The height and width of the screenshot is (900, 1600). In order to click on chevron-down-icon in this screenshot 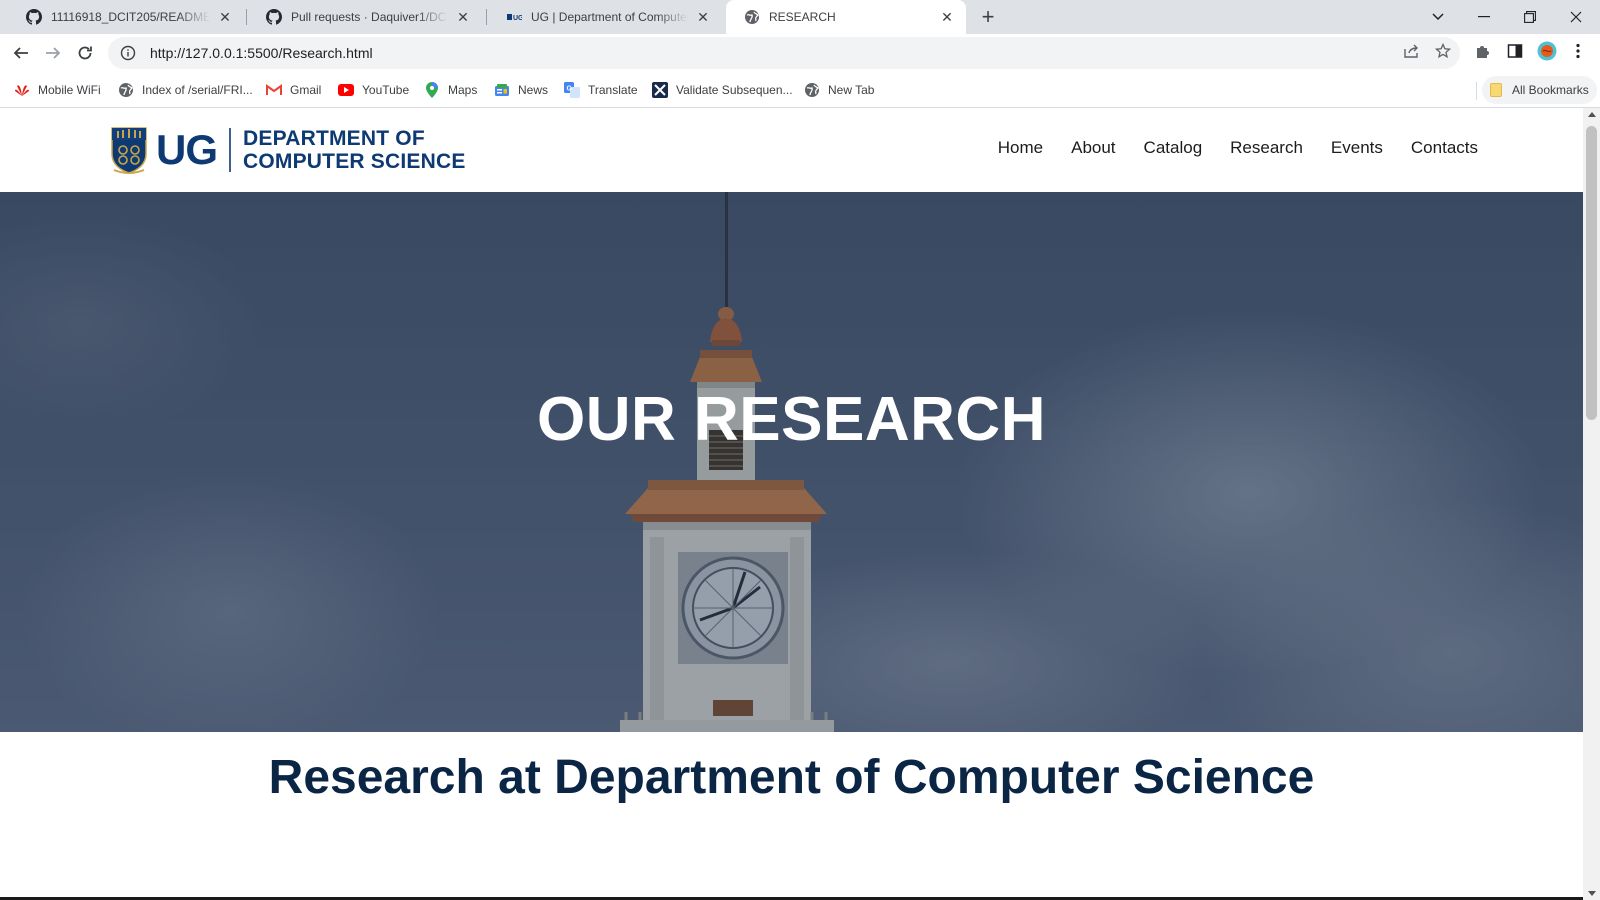, I will do `click(1438, 17)`.